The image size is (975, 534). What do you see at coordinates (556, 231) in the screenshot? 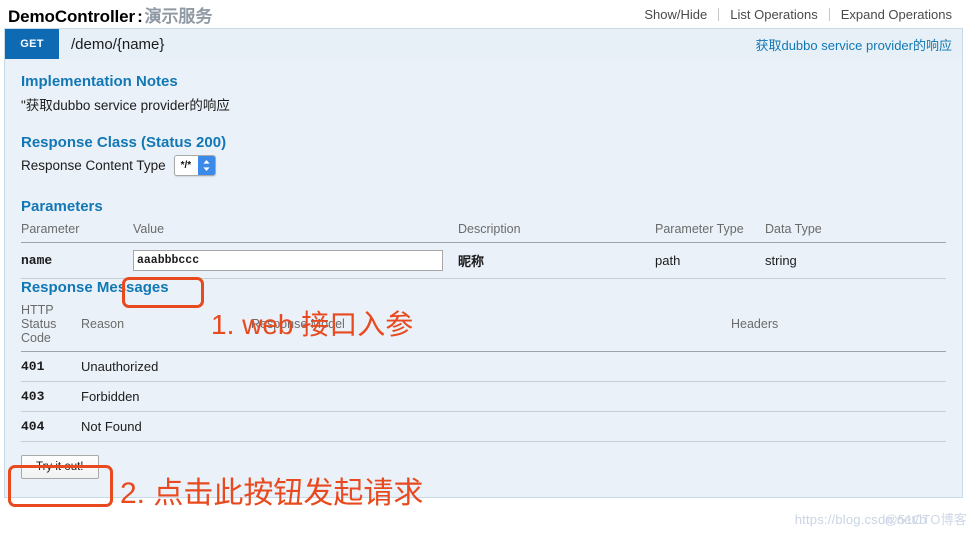
I see `column-header-description: Description` at bounding box center [556, 231].